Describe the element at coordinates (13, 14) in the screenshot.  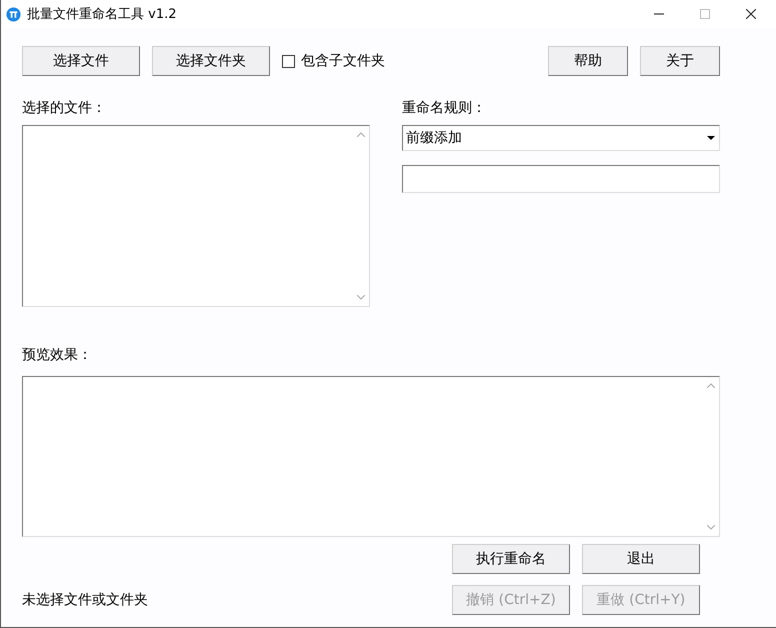
I see `app-logo-icon` at that location.